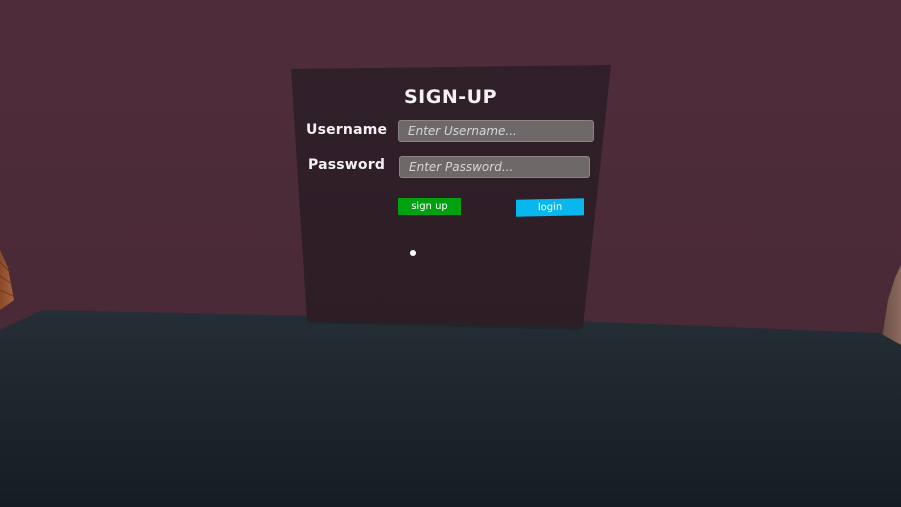 This screenshot has height=507, width=901. What do you see at coordinates (413, 253) in the screenshot?
I see `crosshair-dot` at bounding box center [413, 253].